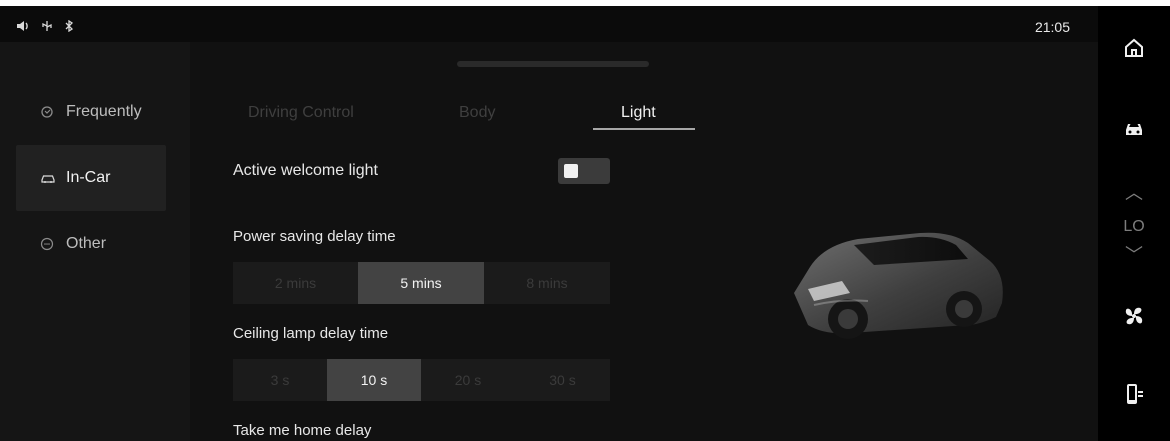  I want to click on tab-driving-control: Driving Control, so click(301, 119).